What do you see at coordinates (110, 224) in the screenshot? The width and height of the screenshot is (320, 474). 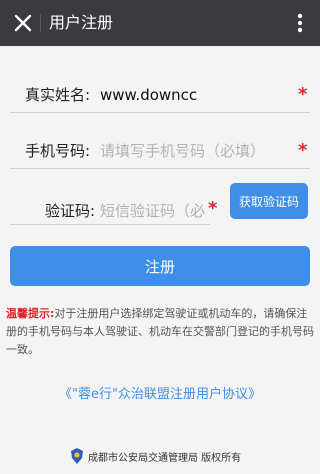 I see `code-underline` at bounding box center [110, 224].